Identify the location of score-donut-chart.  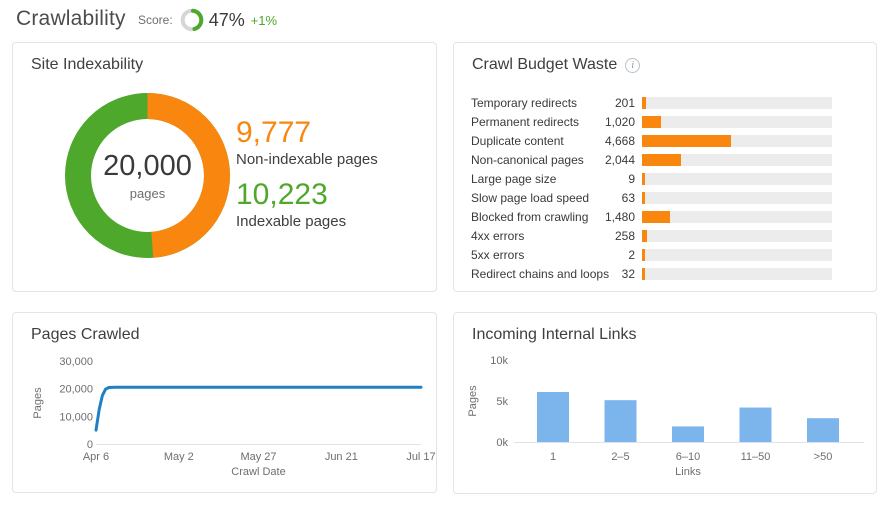
(191, 20).